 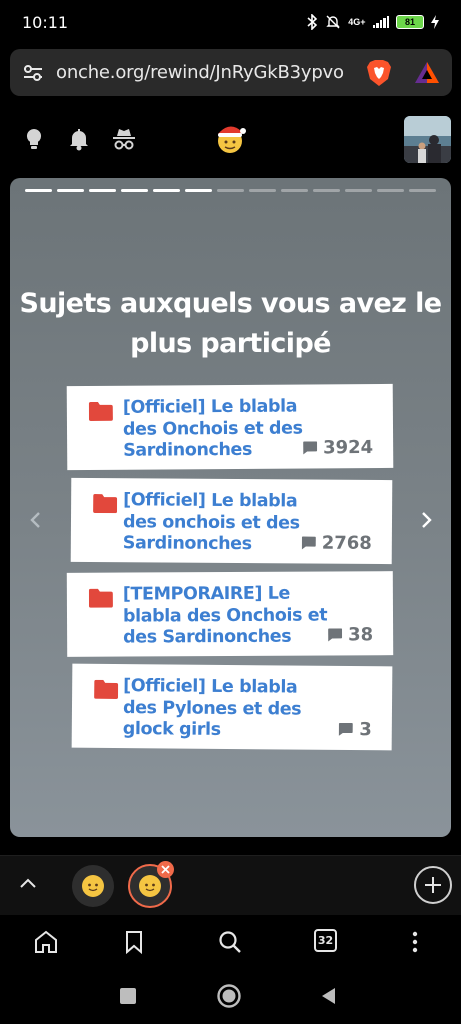 I want to click on status-icons: 4G+ 81, so click(x=372, y=22).